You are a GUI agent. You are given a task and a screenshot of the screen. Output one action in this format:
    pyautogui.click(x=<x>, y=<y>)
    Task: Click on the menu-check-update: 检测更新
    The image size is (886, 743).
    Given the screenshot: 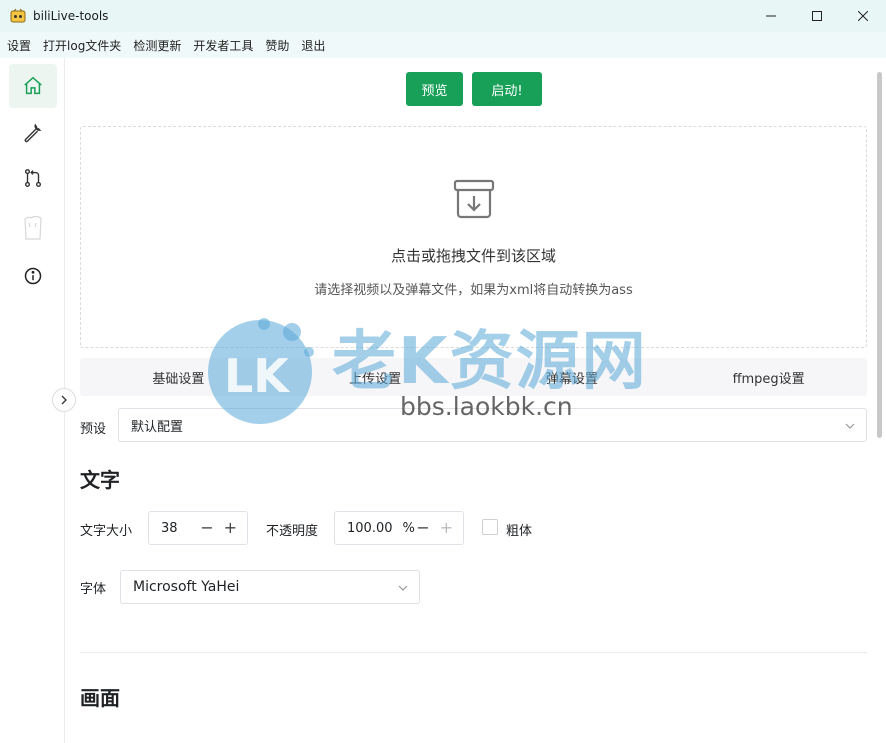 What is the action you would take?
    pyautogui.click(x=157, y=45)
    